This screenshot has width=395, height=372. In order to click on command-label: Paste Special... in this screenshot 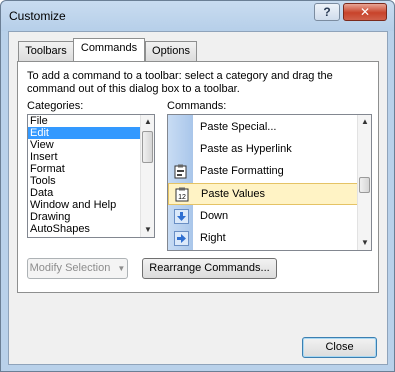, I will do `click(238, 127)`.